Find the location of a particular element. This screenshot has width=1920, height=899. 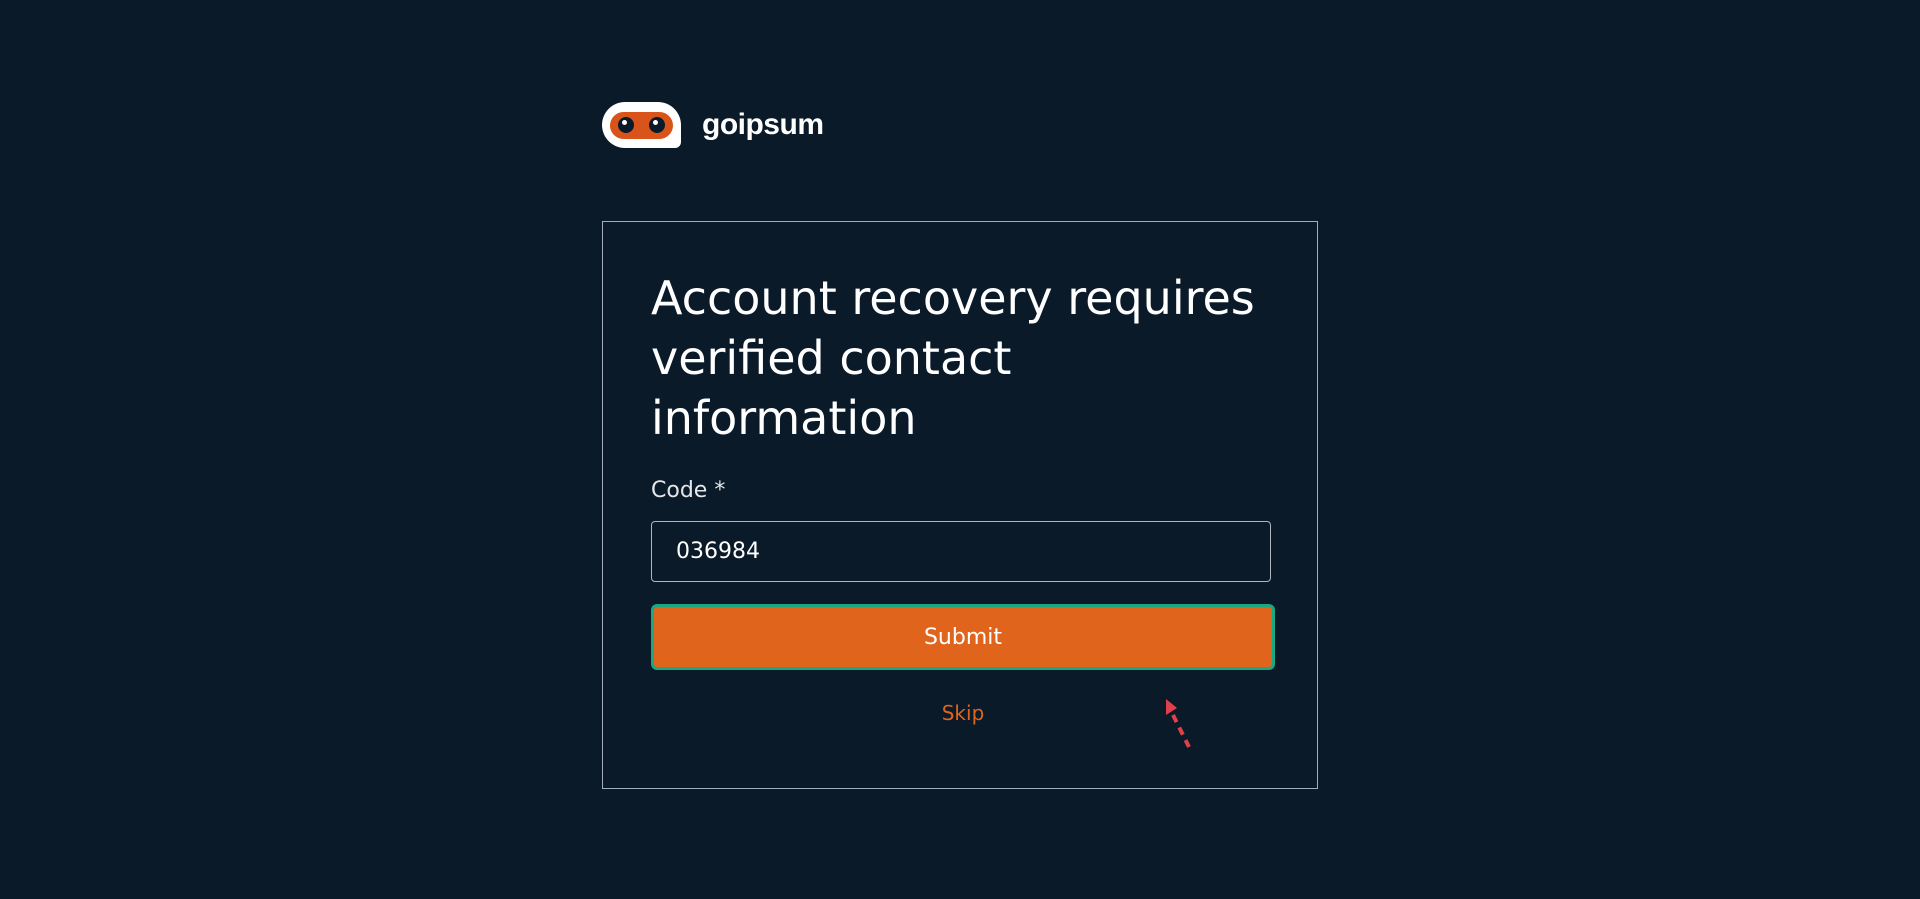

code-input is located at coordinates (961, 551).